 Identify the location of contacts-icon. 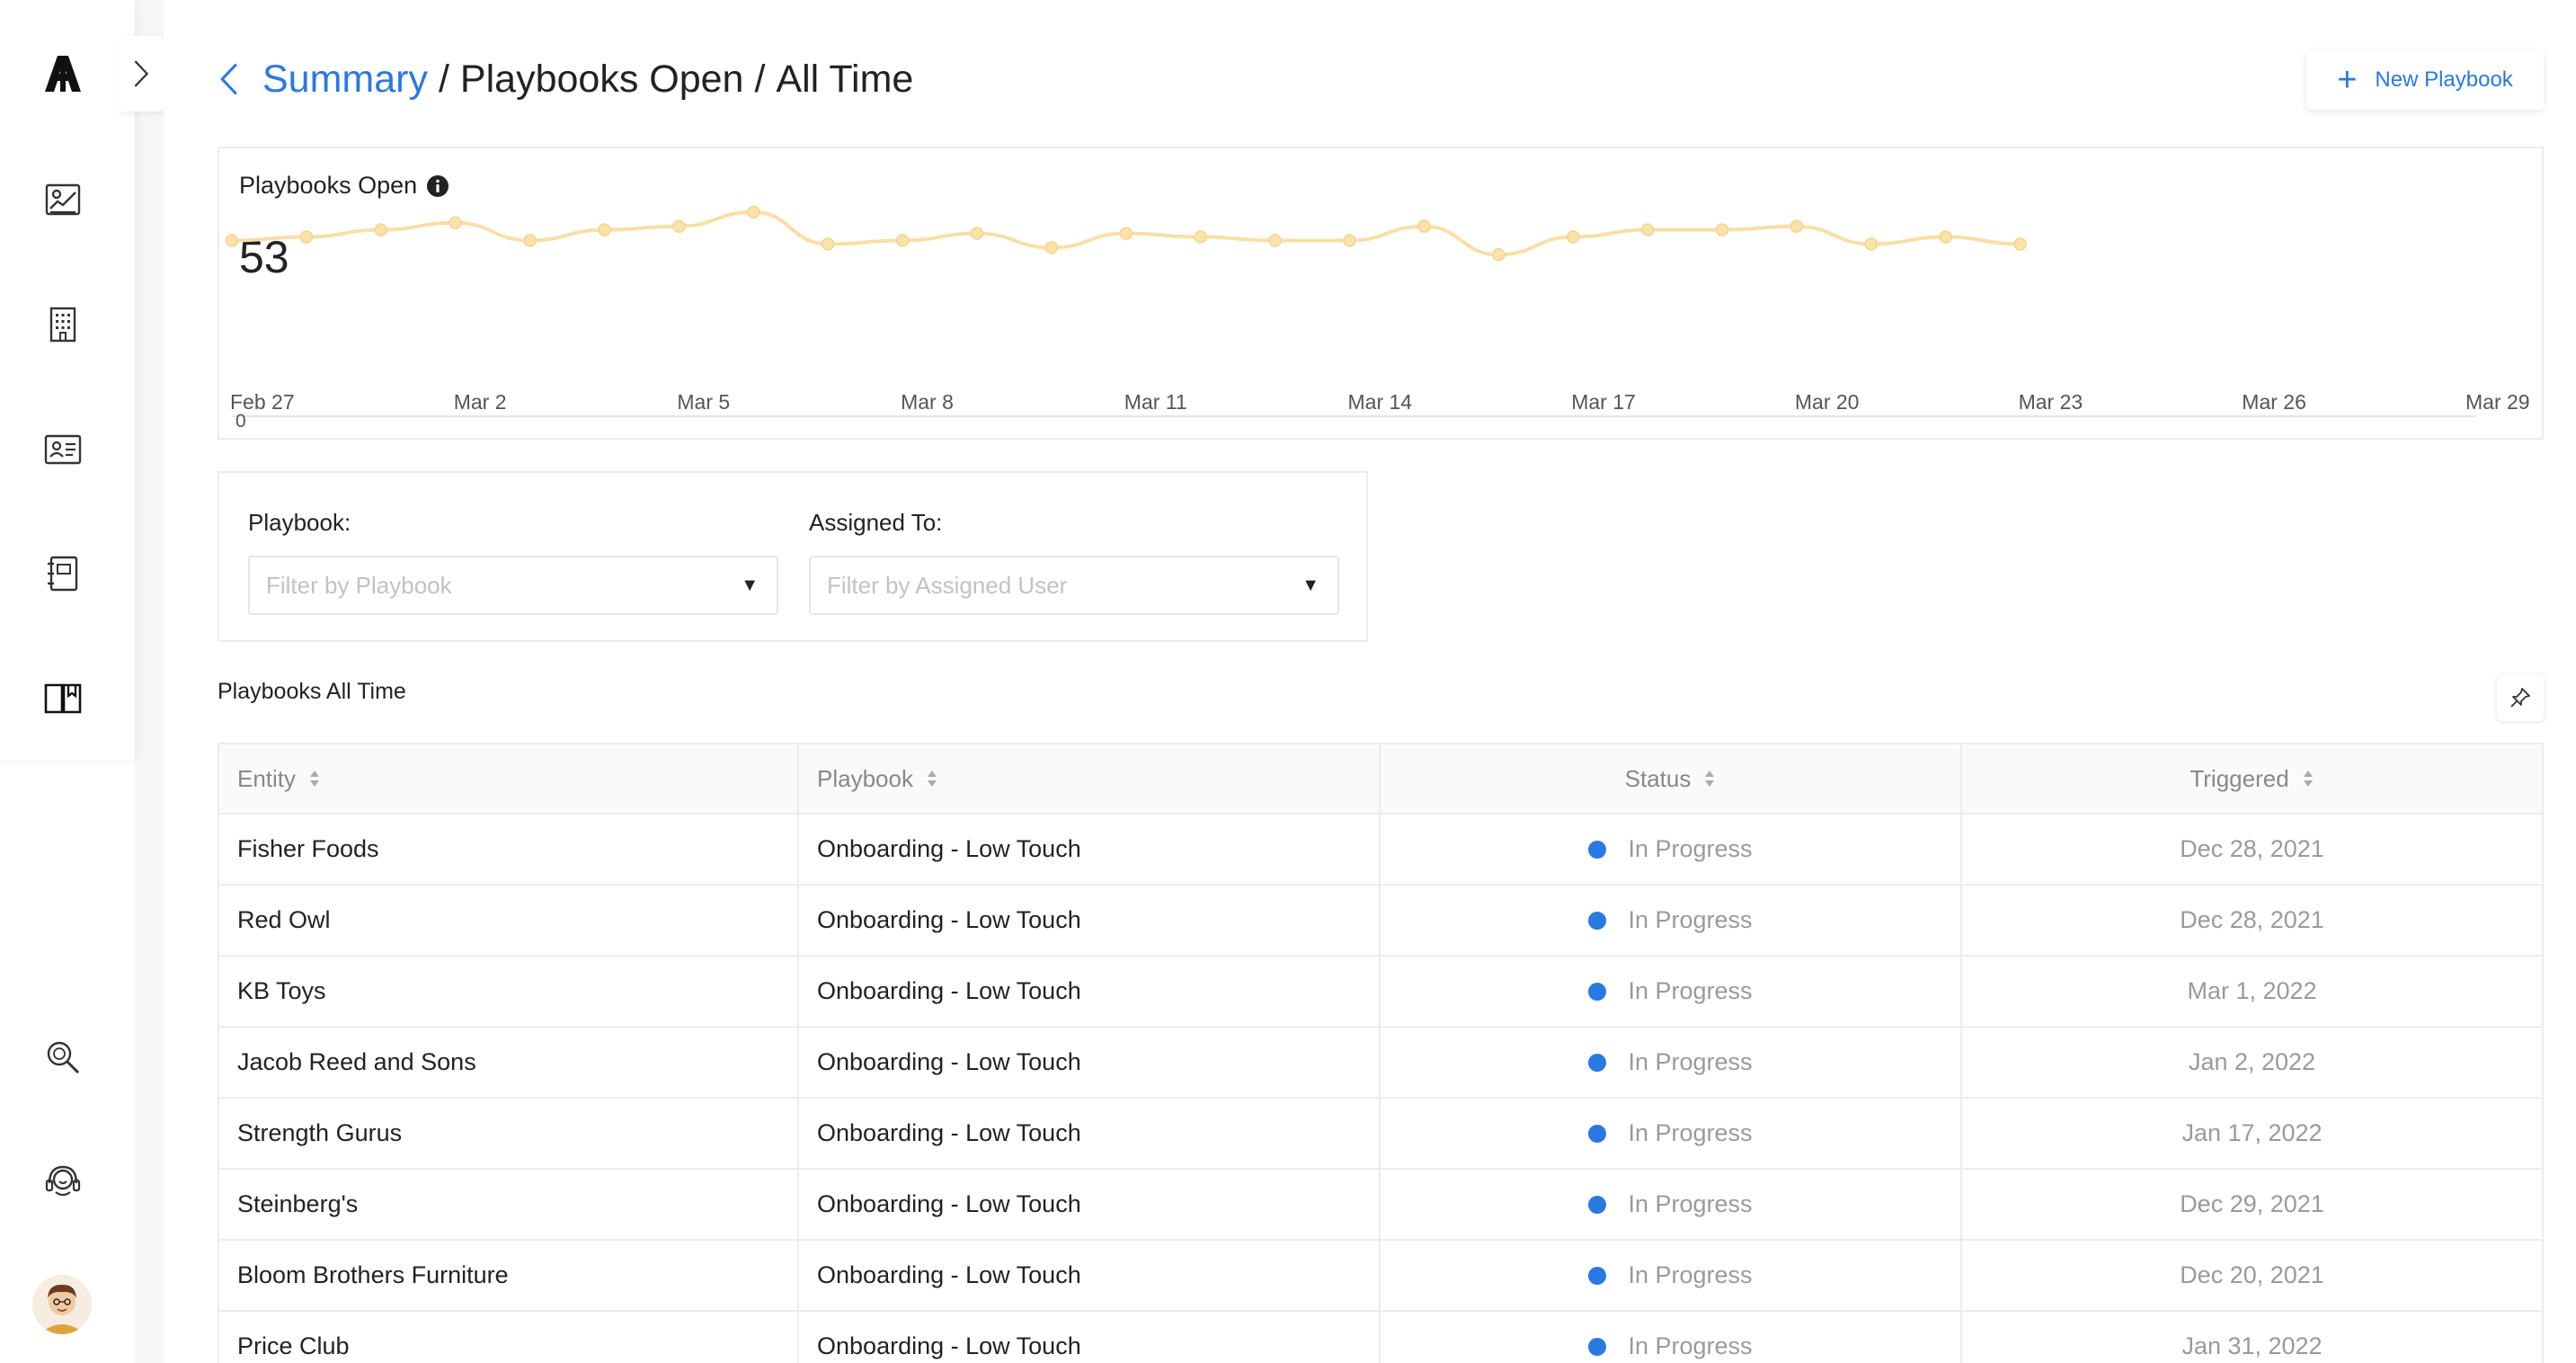
(63, 449).